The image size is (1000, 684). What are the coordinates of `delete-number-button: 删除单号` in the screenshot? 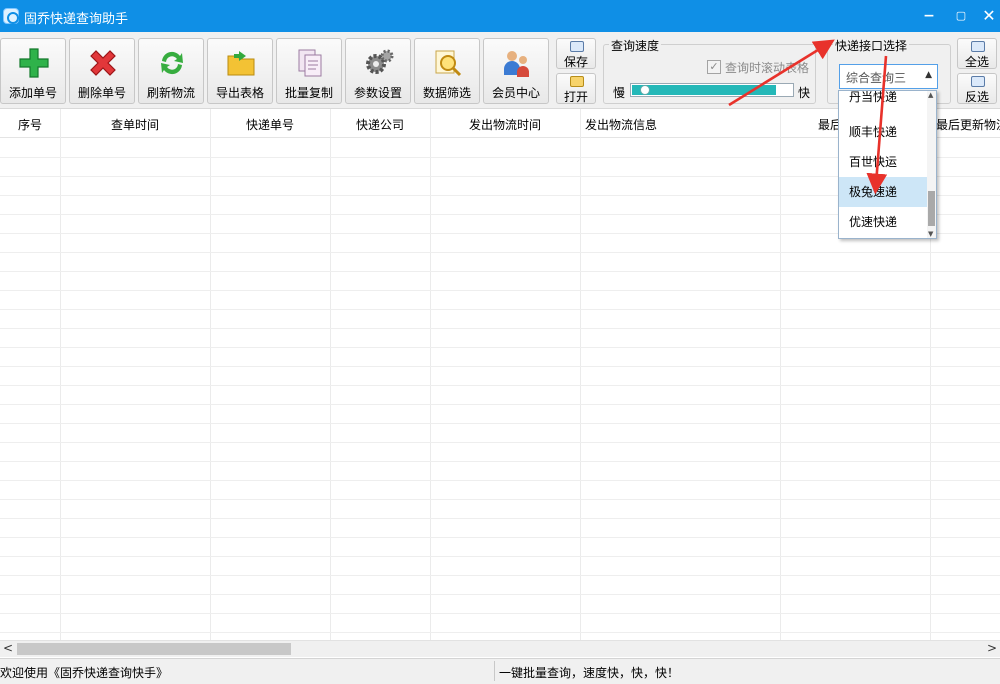 It's located at (102, 71).